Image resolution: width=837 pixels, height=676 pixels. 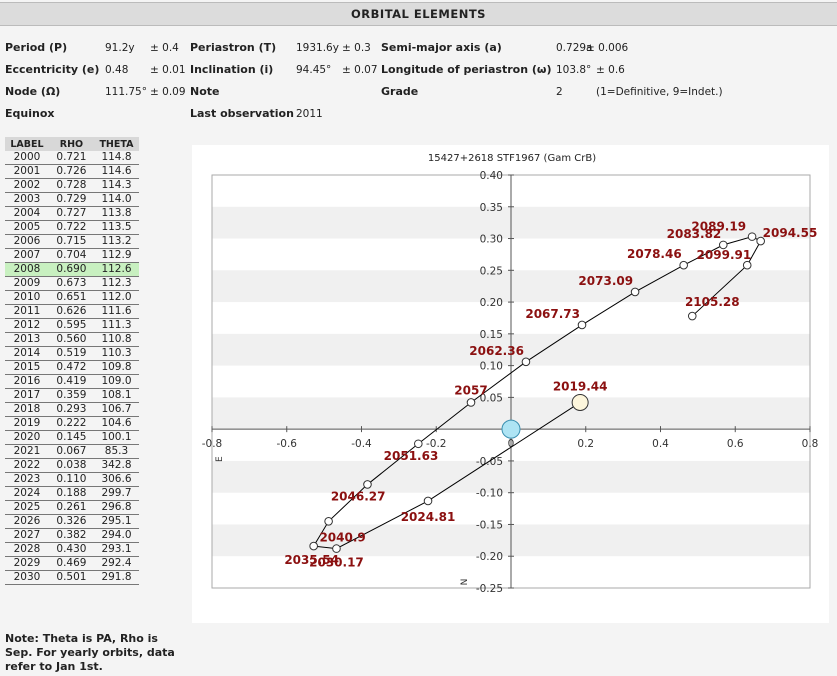 I want to click on x-tick-label: 0.8, so click(x=810, y=444).